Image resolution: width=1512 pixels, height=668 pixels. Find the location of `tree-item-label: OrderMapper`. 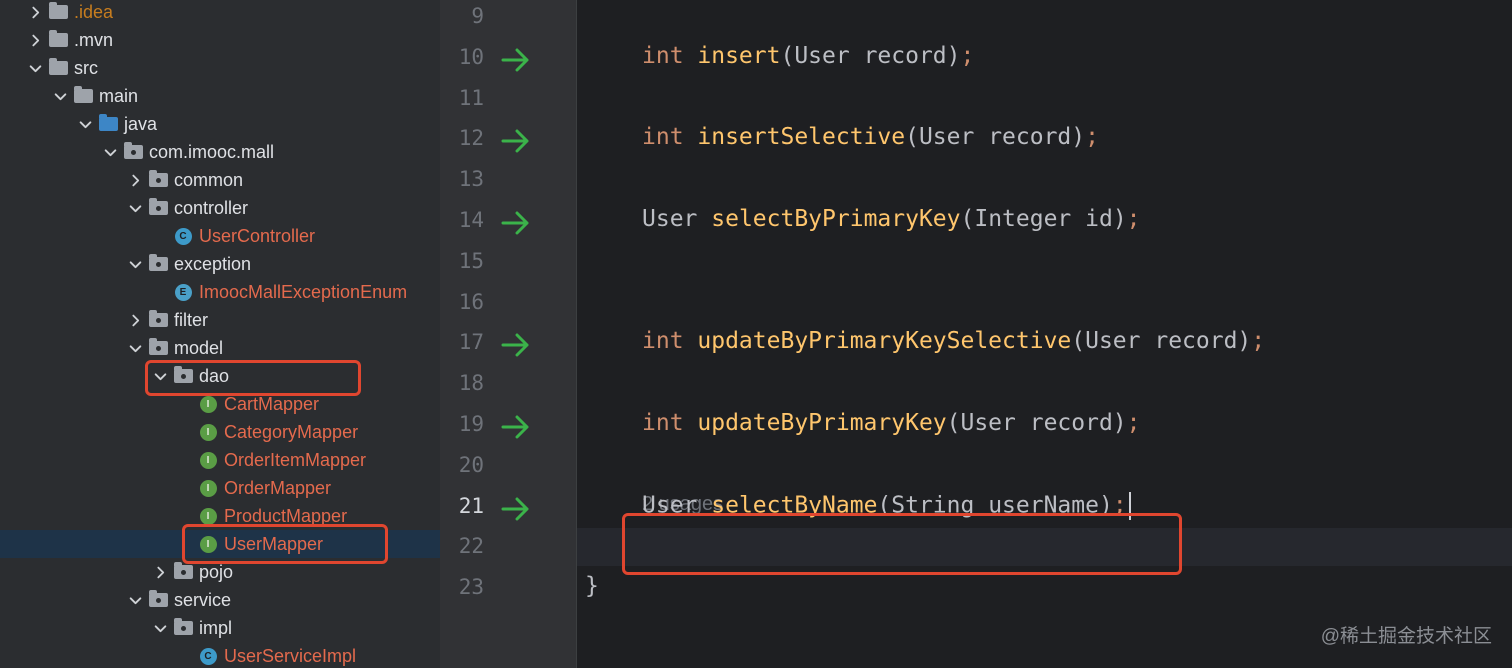

tree-item-label: OrderMapper is located at coordinates (278, 487).